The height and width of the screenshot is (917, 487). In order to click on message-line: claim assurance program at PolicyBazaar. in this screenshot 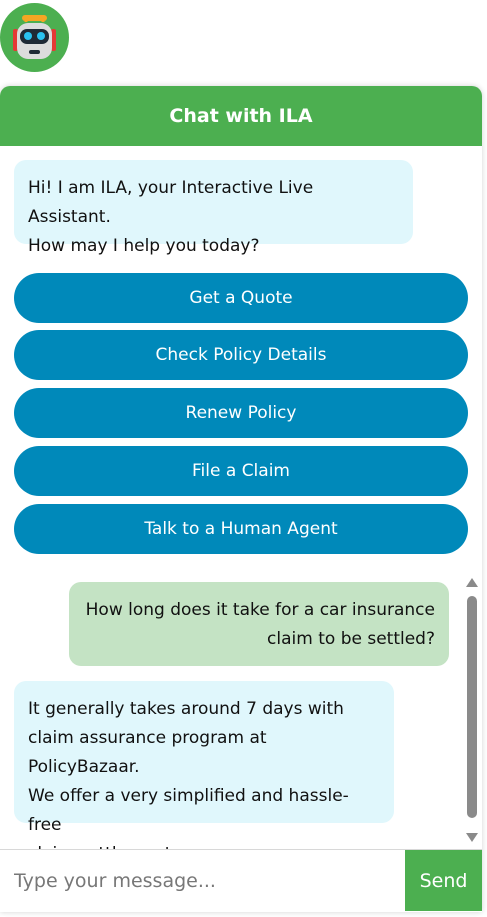, I will do `click(147, 752)`.